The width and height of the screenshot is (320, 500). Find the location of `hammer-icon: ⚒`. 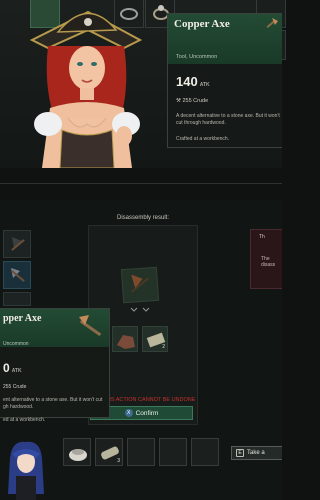

hammer-icon: ⚒ is located at coordinates (178, 101).